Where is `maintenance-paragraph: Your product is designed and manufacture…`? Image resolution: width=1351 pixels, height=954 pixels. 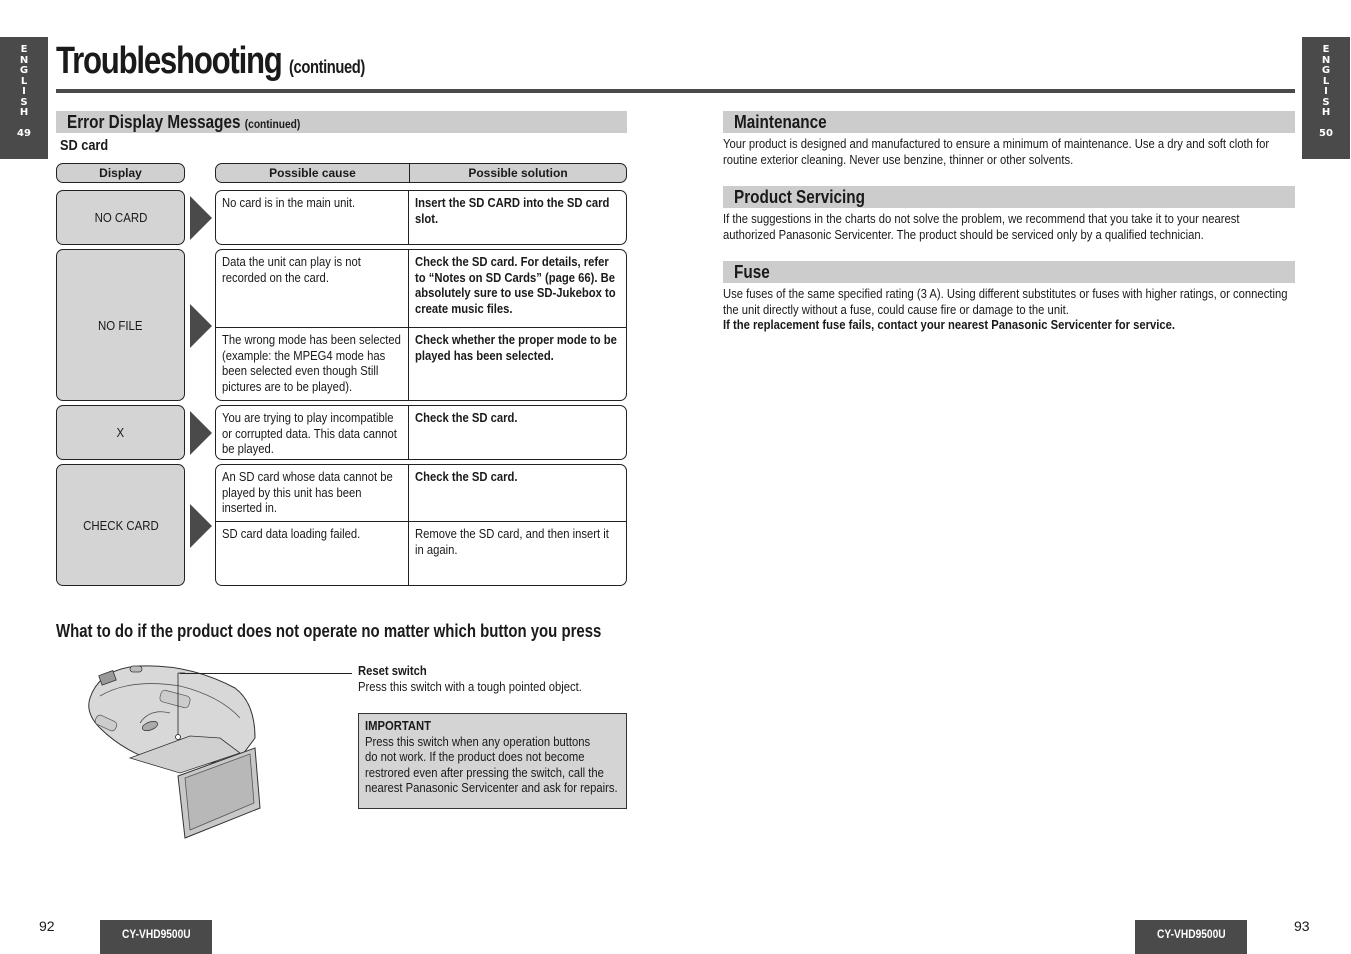
maintenance-paragraph: Your product is designed and manufacture… is located at coordinates (996, 152).